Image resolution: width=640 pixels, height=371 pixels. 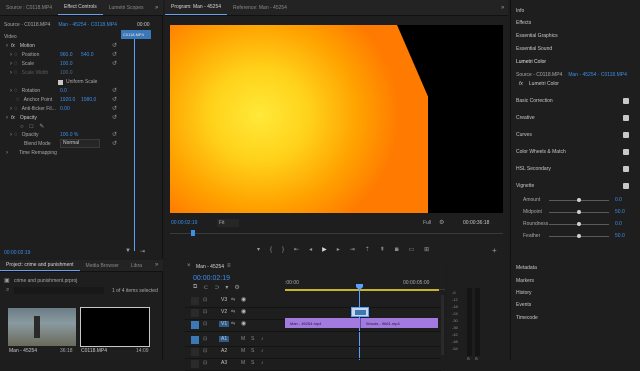 I want to click on step-back-icon: ◂, so click(x=310, y=249).